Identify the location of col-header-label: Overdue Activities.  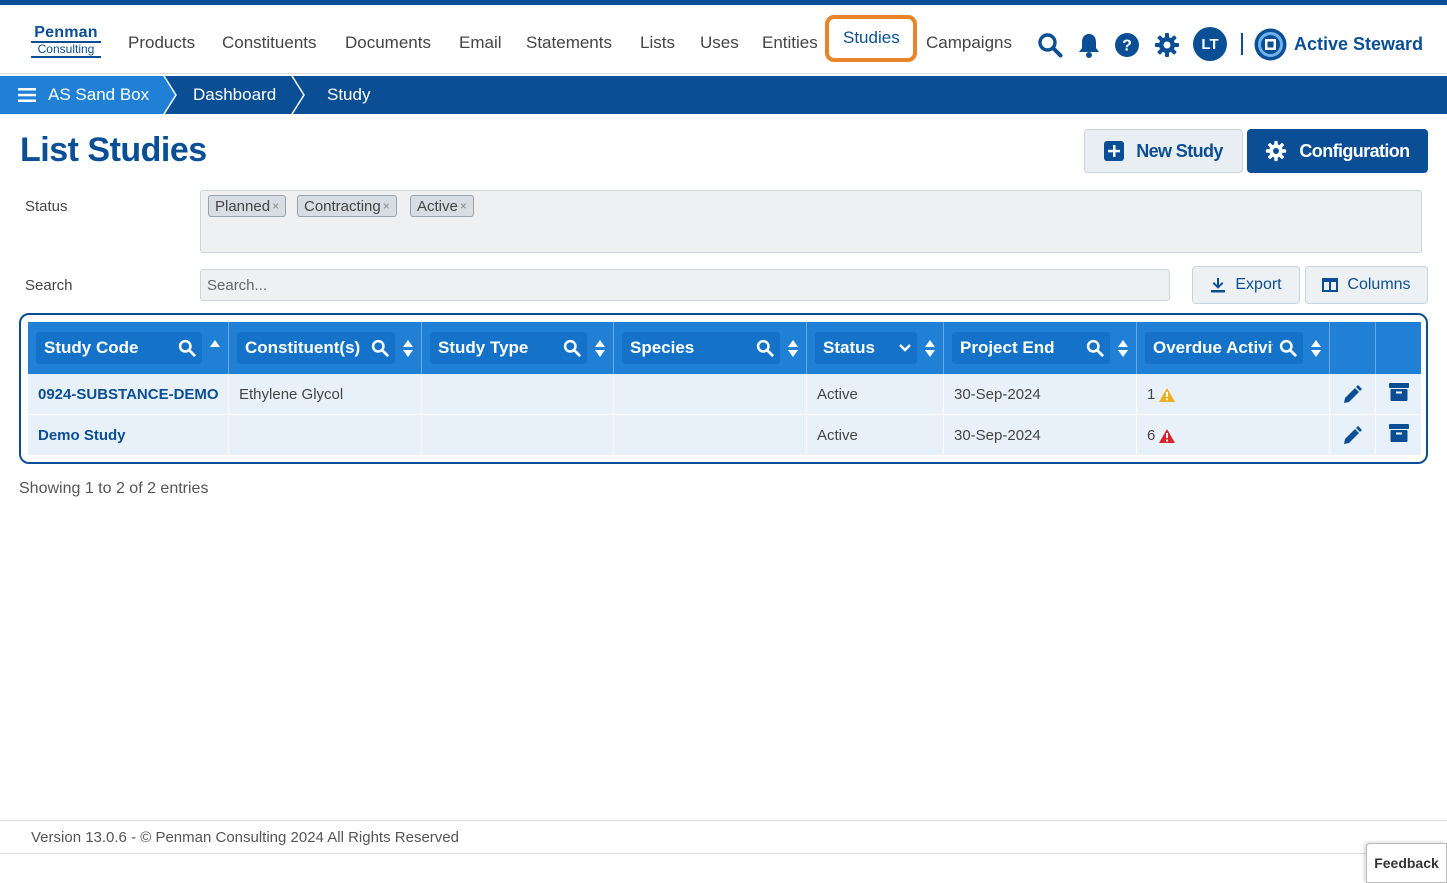
(1213, 347).